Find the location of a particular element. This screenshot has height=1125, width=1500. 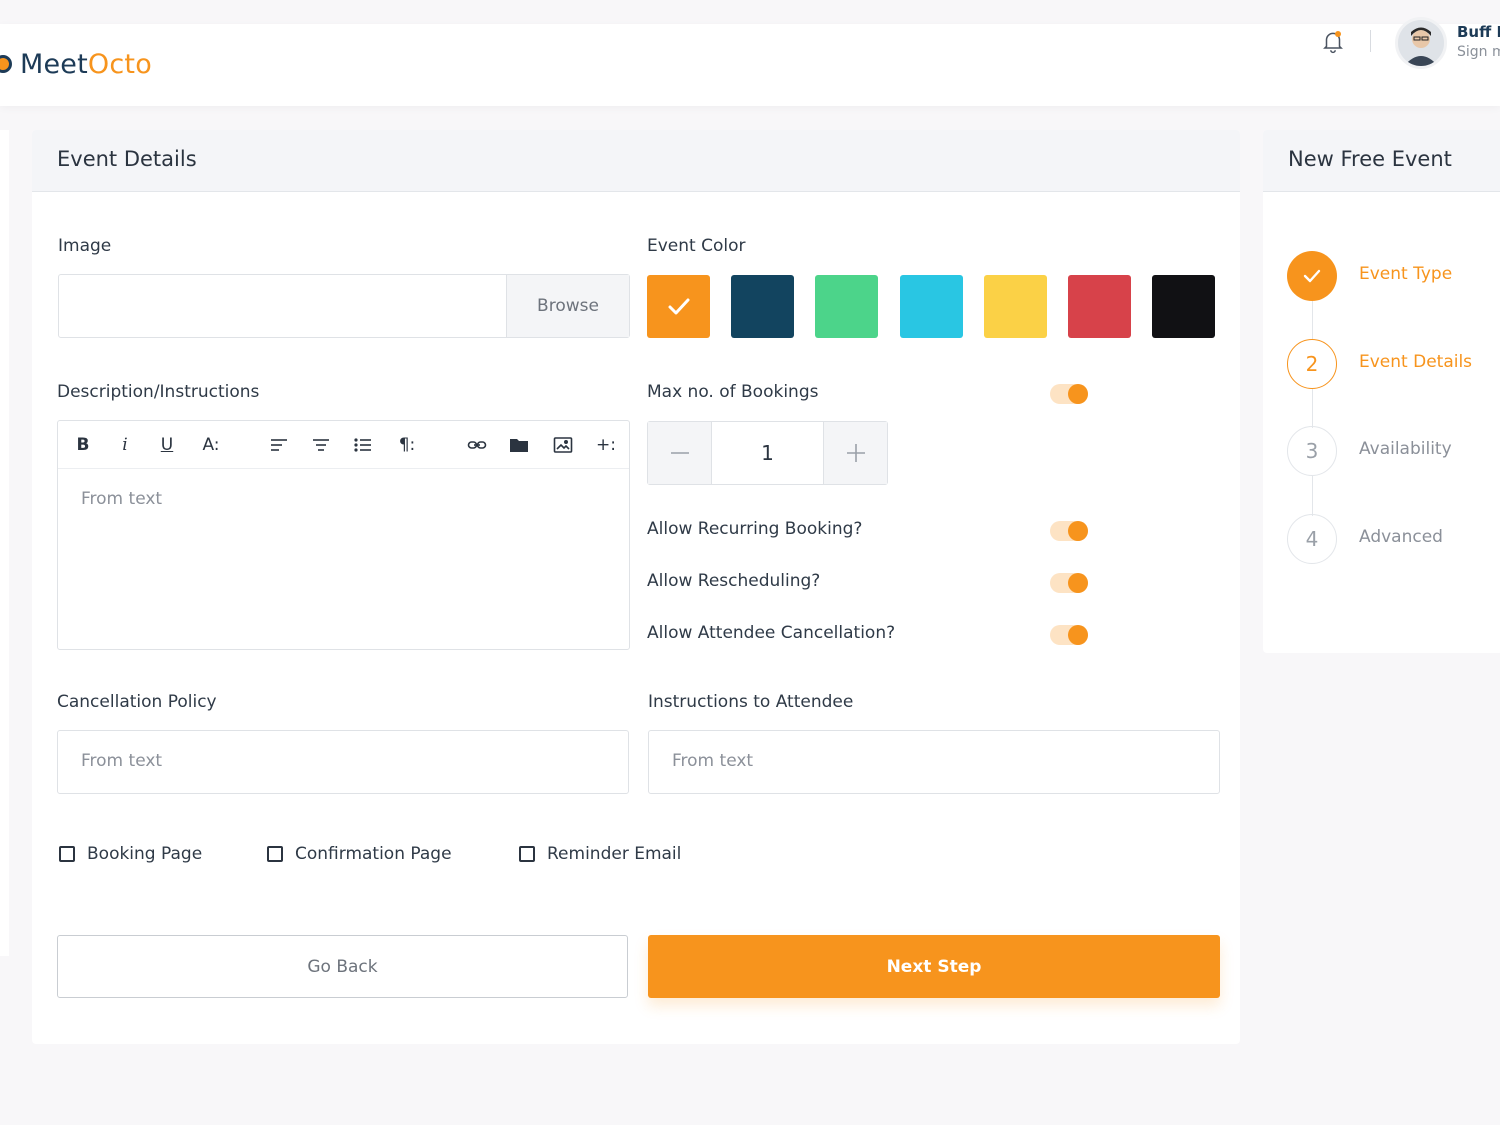

booking-page-checkbox: Booking Page is located at coordinates (130, 854).